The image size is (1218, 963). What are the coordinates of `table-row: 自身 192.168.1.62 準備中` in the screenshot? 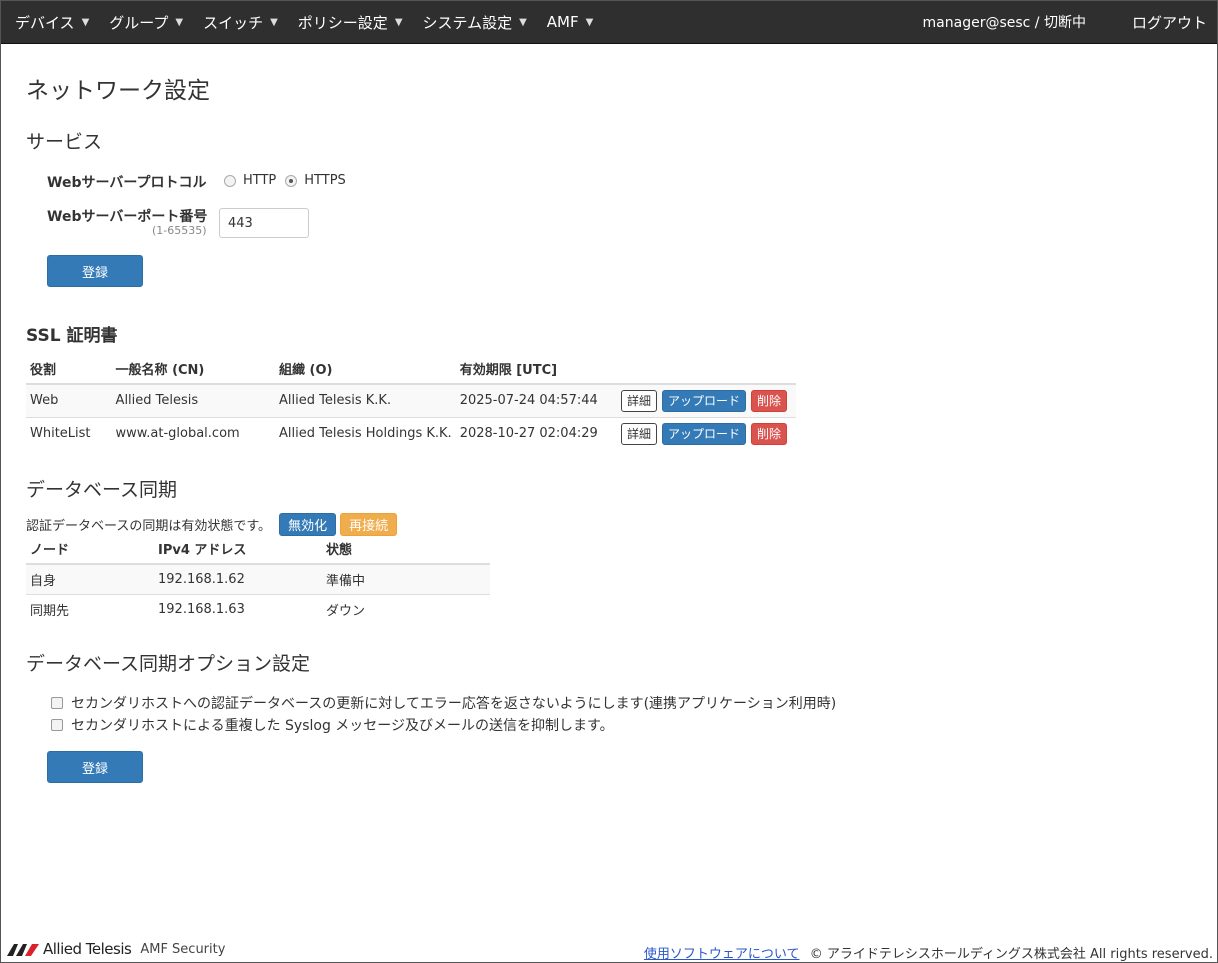 It's located at (258, 579).